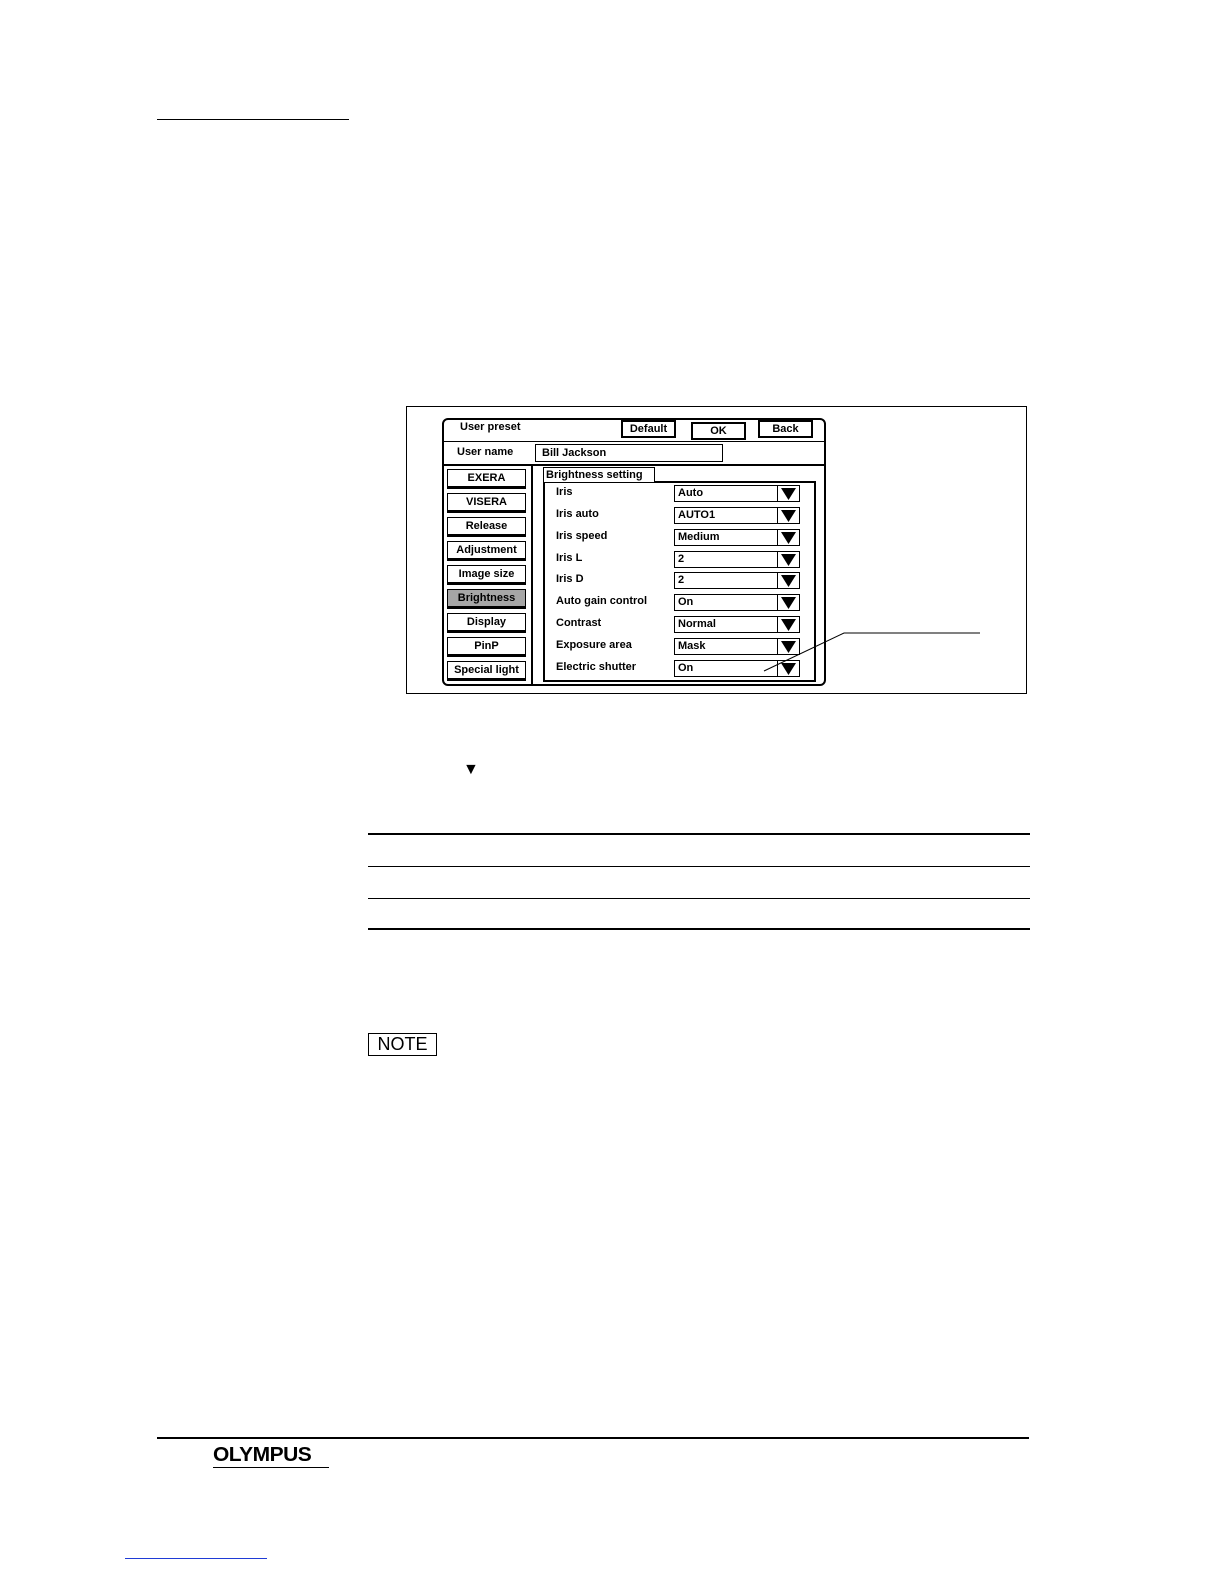 This screenshot has width=1224, height=1584. I want to click on iris-d-select-value: 2, so click(681, 580).